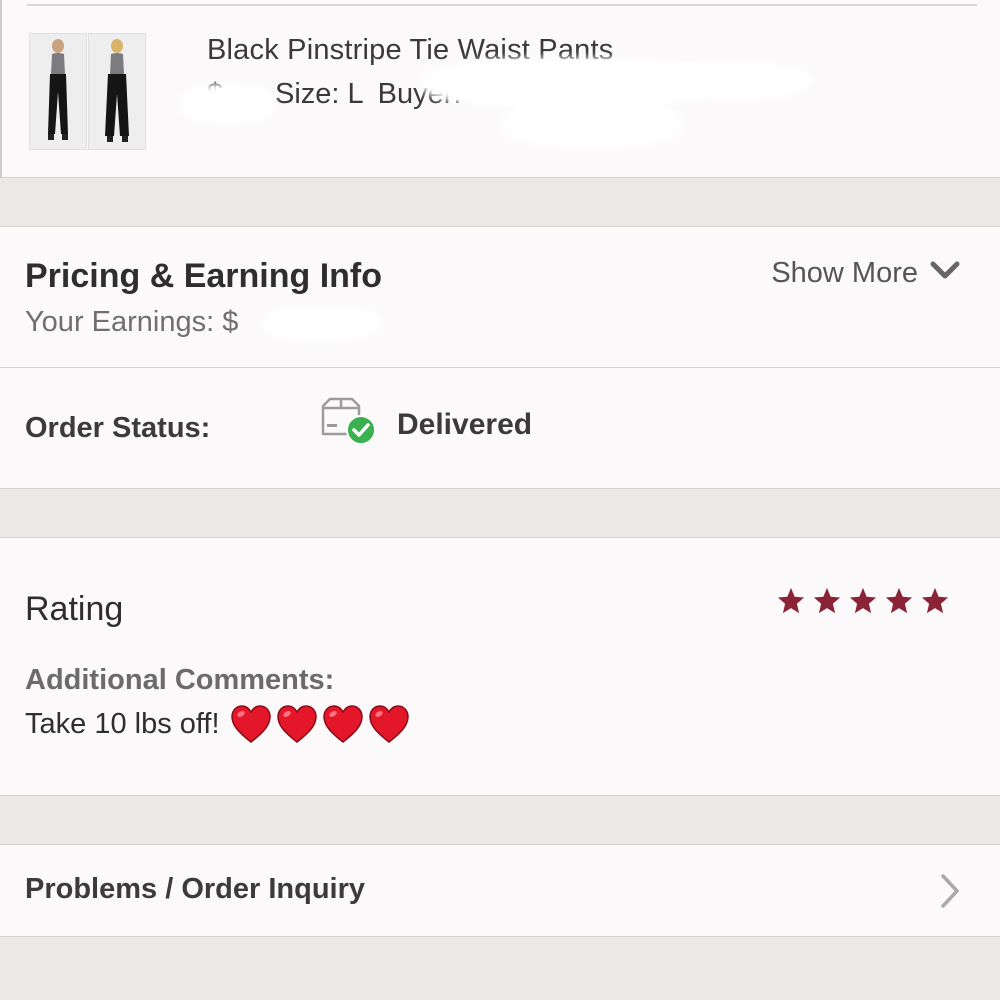 The width and height of the screenshot is (1000, 1000). I want to click on star-rating, so click(863, 601).